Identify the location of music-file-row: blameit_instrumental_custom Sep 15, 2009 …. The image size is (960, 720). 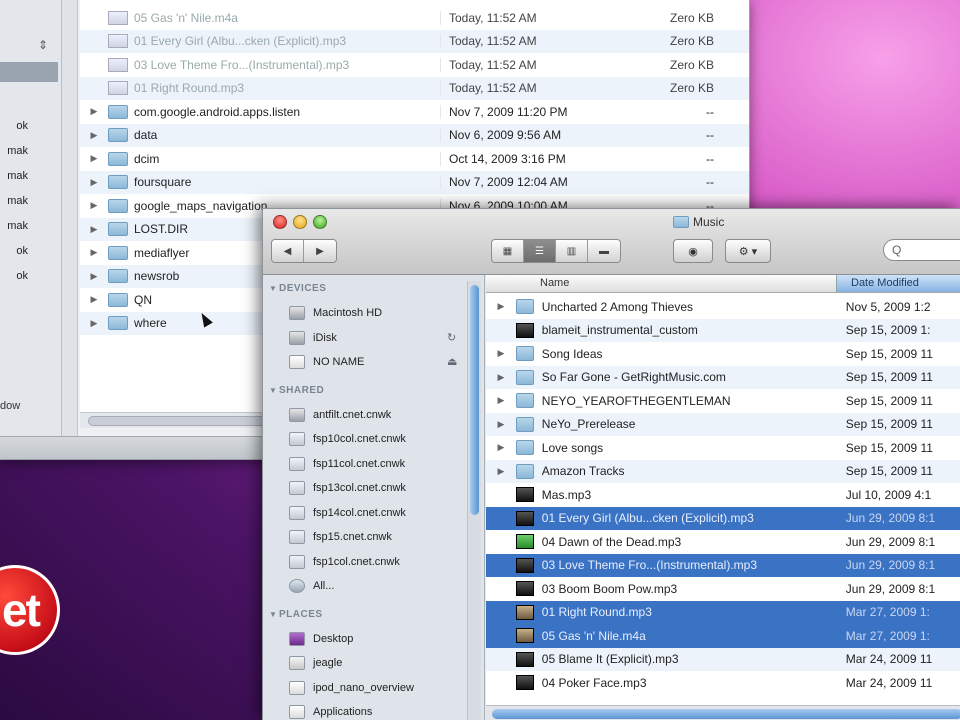
(723, 330).